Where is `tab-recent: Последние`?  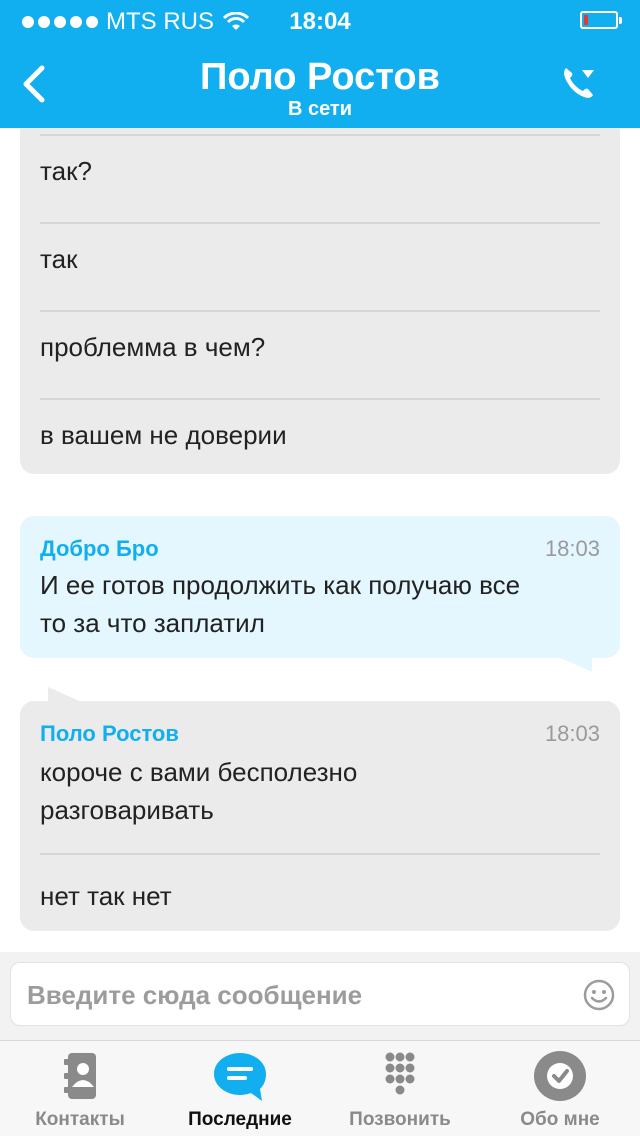
tab-recent: Последние is located at coordinates (240, 1088).